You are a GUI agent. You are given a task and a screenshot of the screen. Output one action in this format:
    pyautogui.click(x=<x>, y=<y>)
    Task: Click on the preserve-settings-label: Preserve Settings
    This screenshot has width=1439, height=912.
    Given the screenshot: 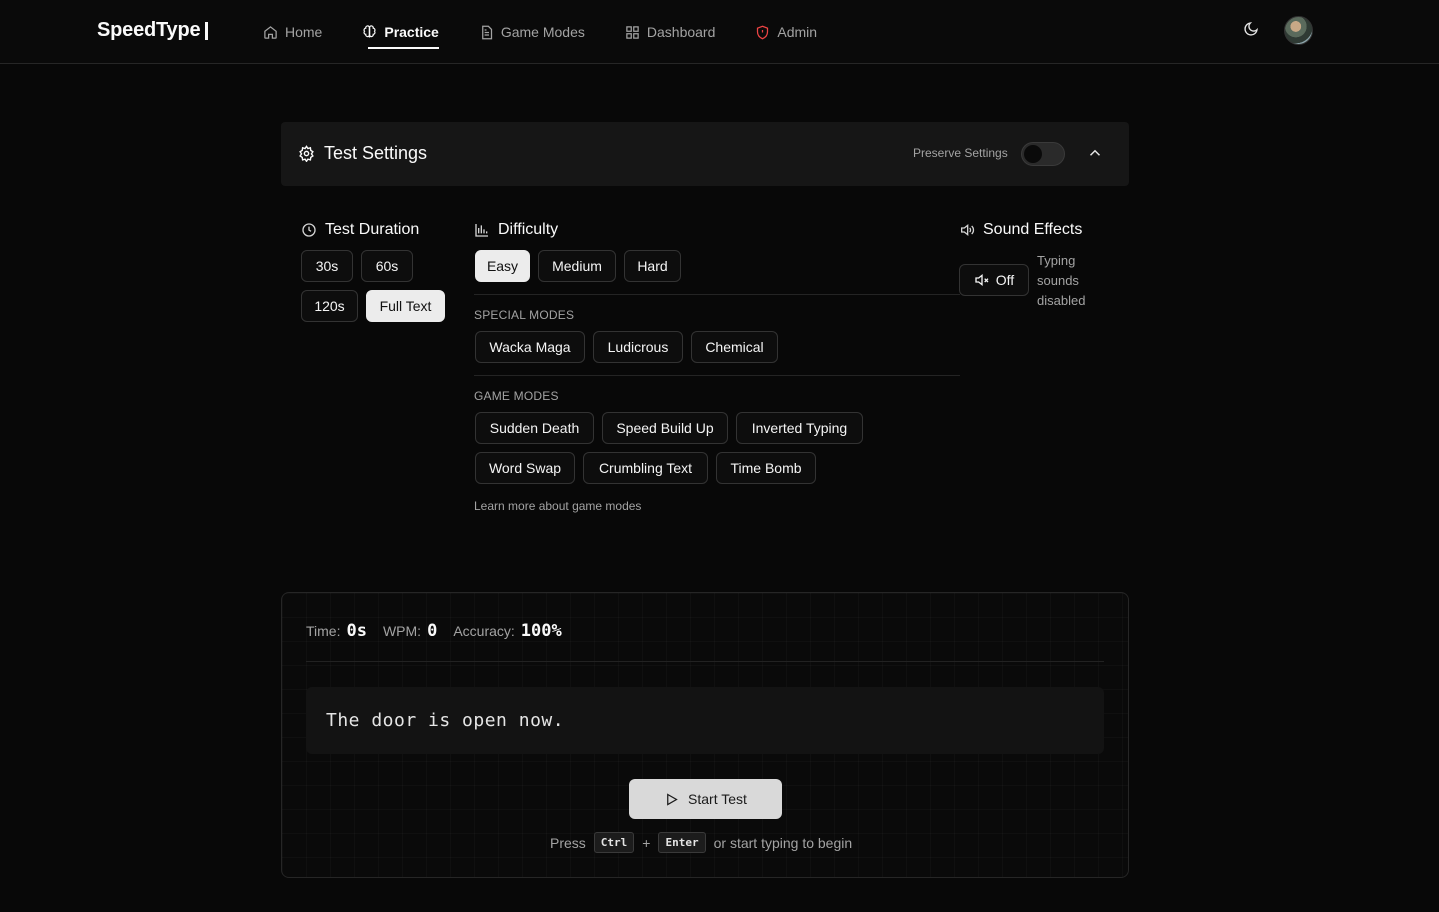 What is the action you would take?
    pyautogui.click(x=960, y=153)
    